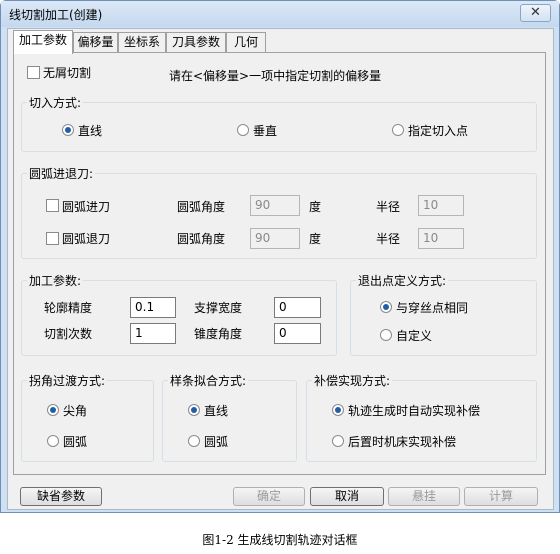 The height and width of the screenshot is (554, 560). I want to click on figure-caption: 图1-2 生成线切割轨迹对话框, so click(280, 540).